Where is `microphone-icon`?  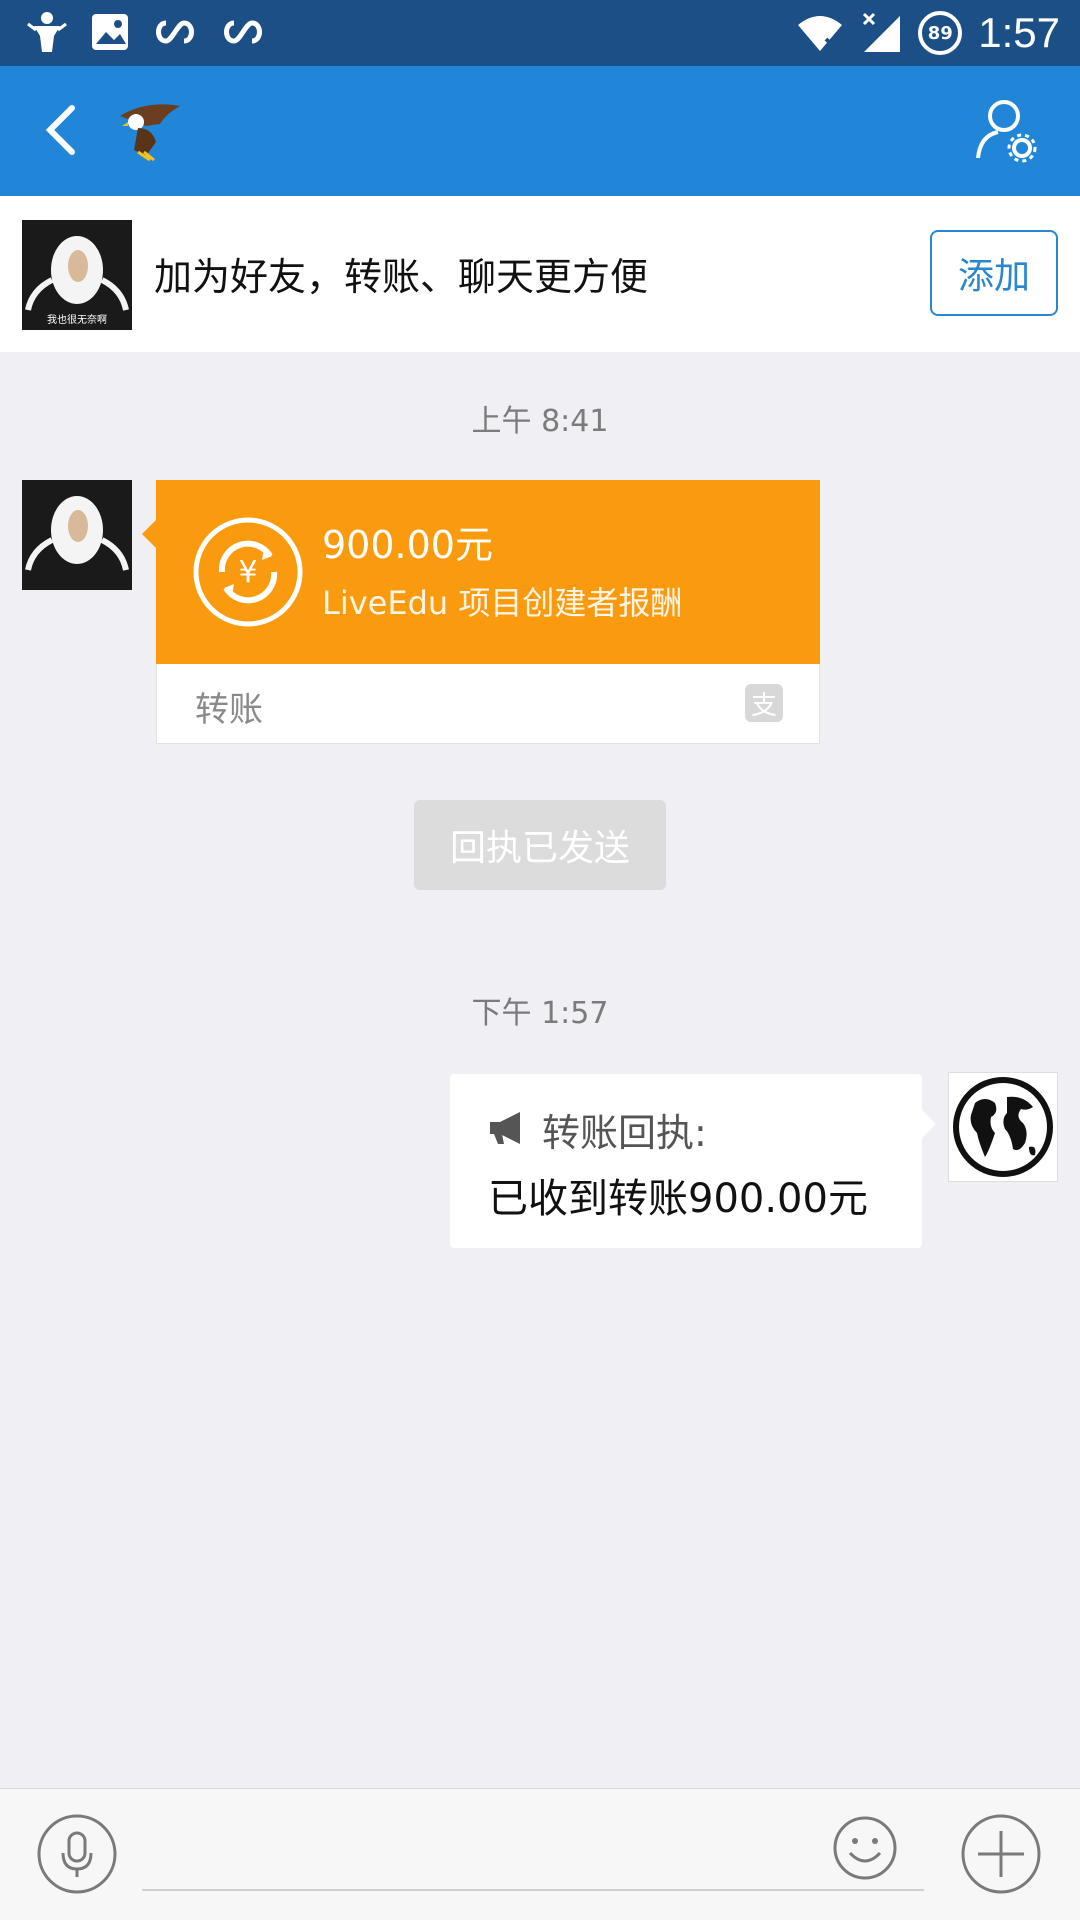 microphone-icon is located at coordinates (77, 1854).